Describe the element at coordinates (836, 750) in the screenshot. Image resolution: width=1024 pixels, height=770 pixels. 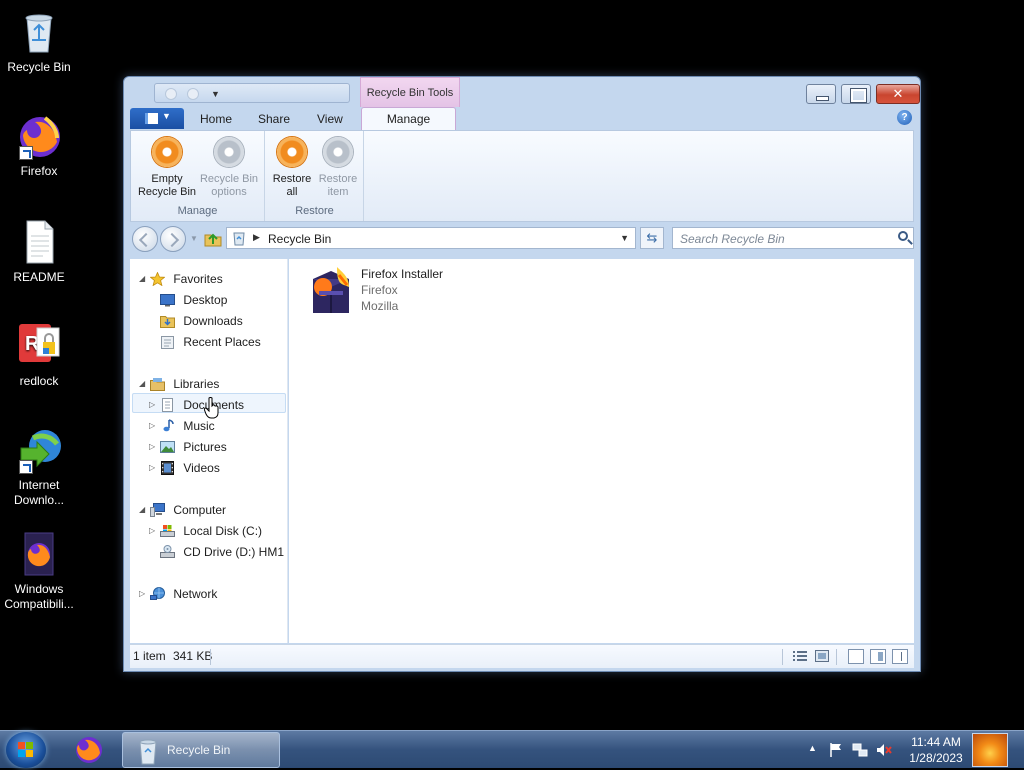
I see `action-center-flag-icon` at that location.